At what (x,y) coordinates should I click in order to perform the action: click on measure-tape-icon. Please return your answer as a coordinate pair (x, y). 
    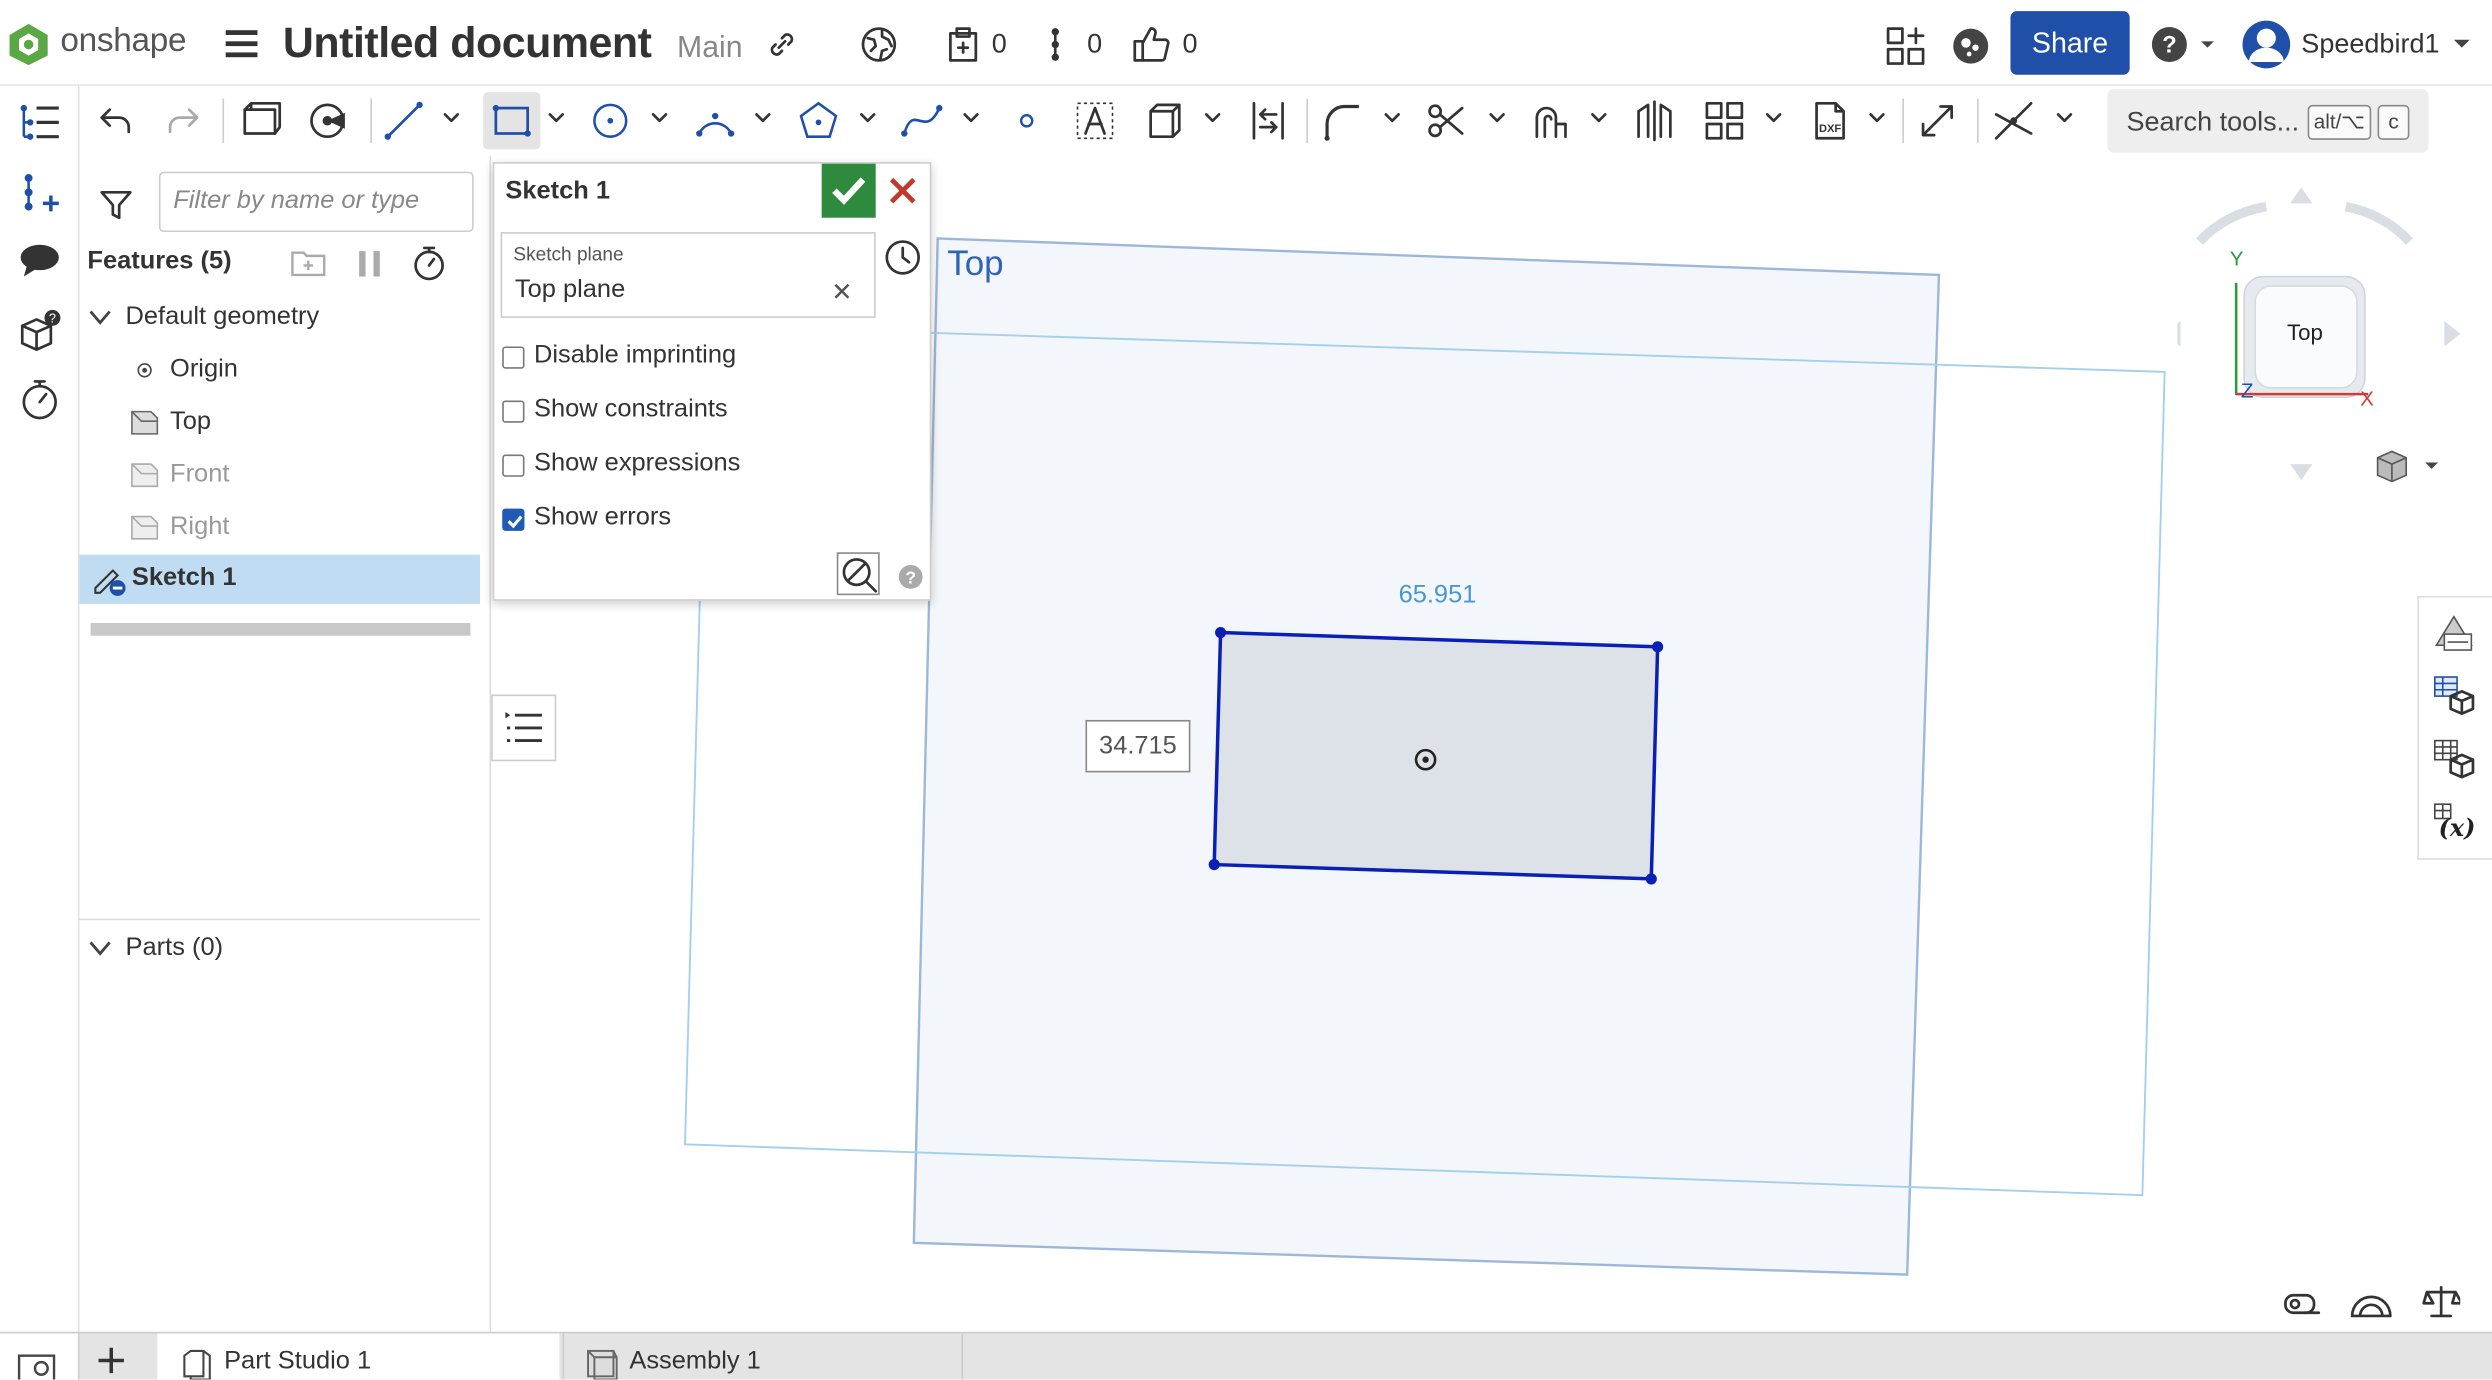
    Looking at the image, I should click on (2301, 1303).